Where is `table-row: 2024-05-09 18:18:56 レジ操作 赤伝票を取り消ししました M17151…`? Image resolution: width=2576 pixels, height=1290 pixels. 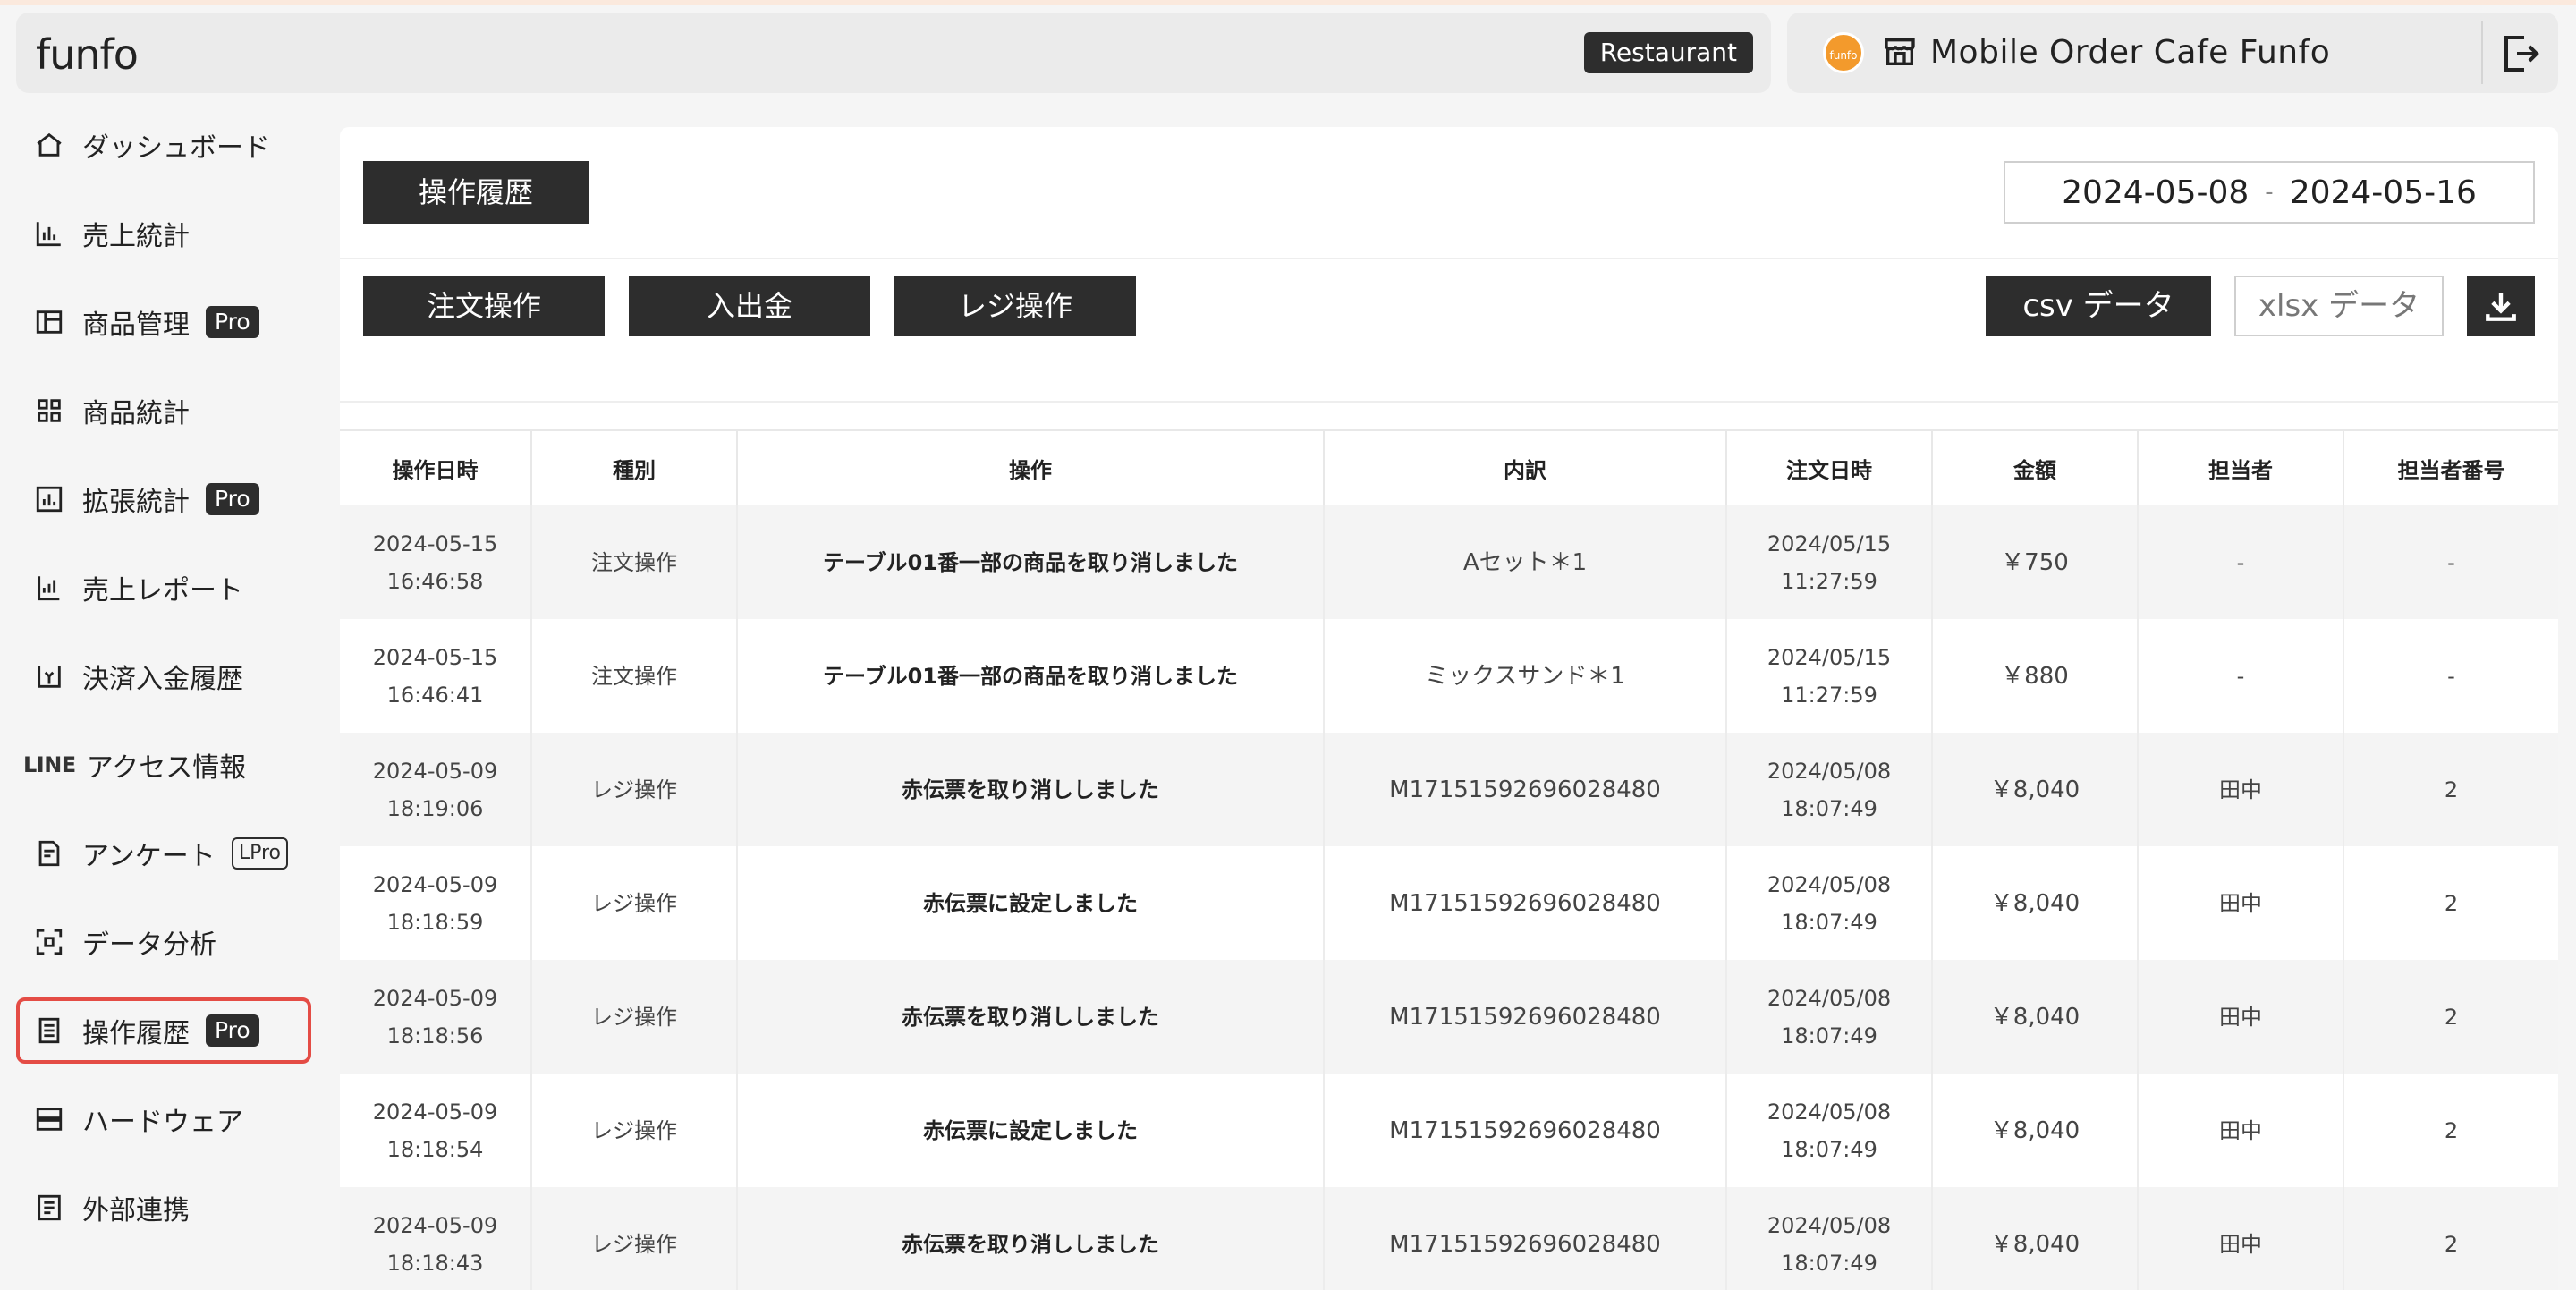
table-row: 2024-05-09 18:18:56 レジ操作 赤伝票を取り消ししました M17151… is located at coordinates (1449, 1017).